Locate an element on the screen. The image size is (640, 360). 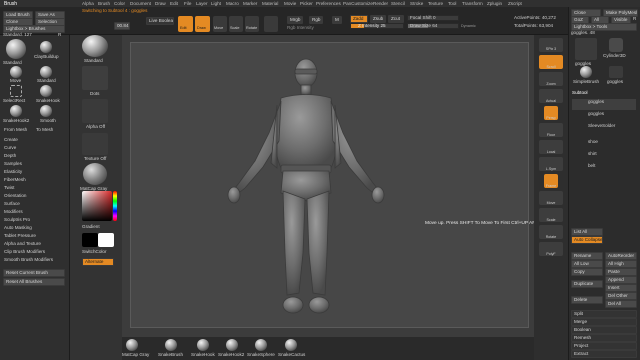
to-mesh-button: To Mesh is located at coordinates (44, 130).